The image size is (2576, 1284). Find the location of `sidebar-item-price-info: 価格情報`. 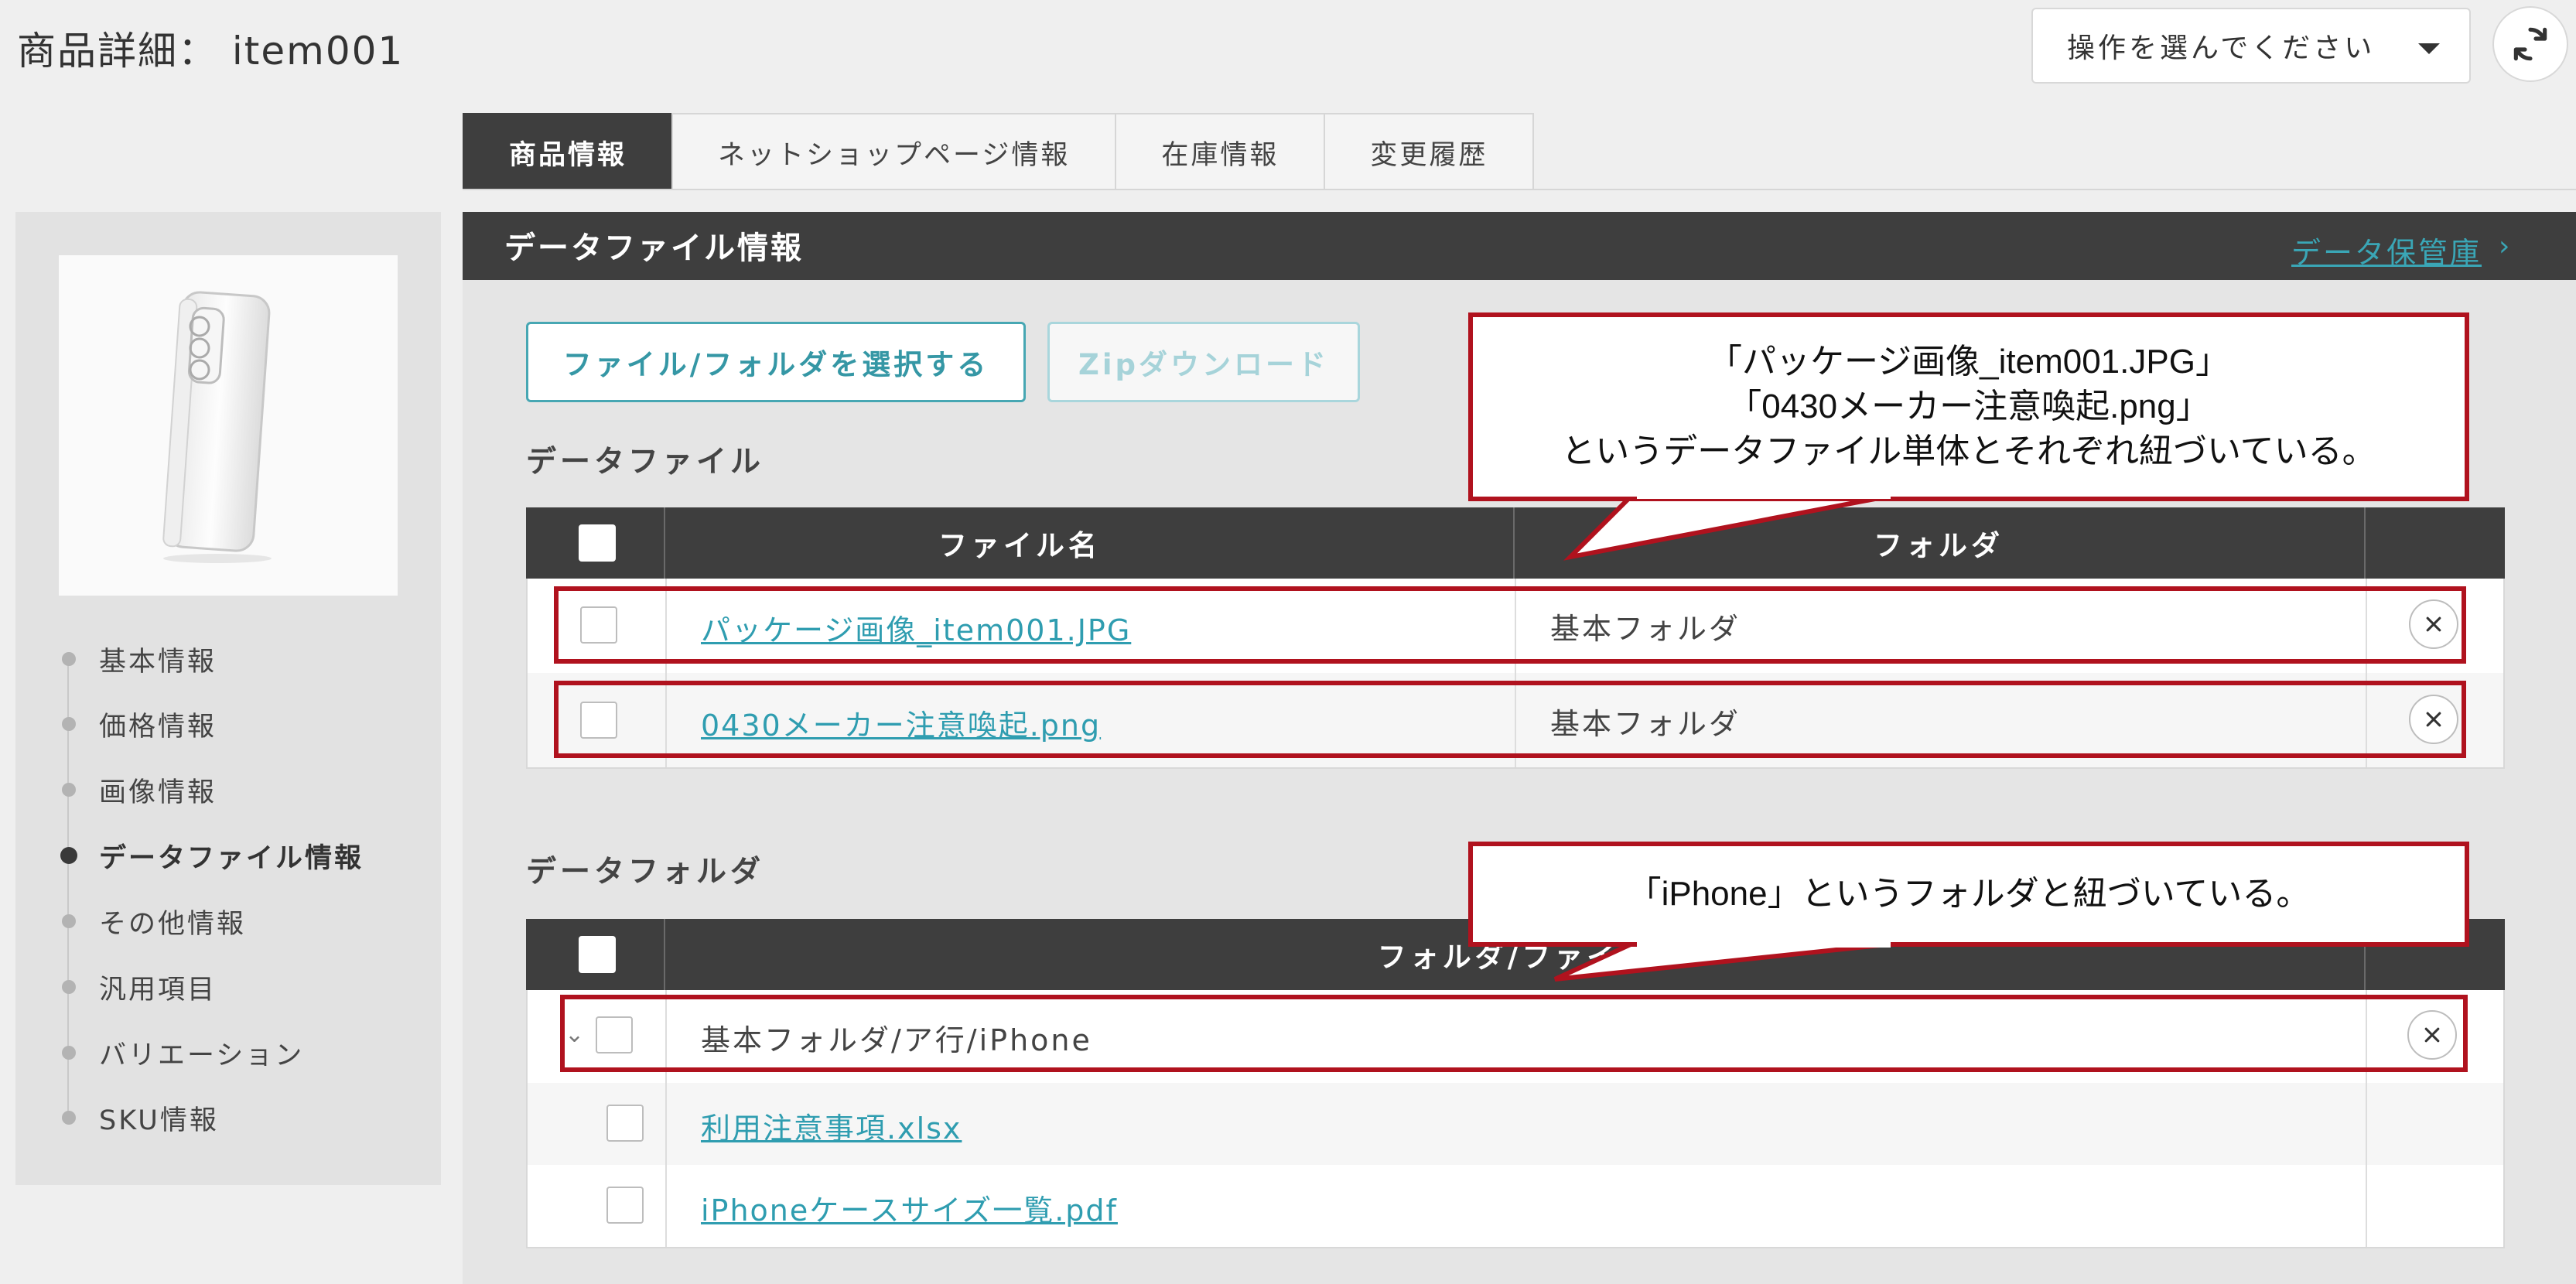

sidebar-item-price-info: 価格情報 is located at coordinates (139, 724).